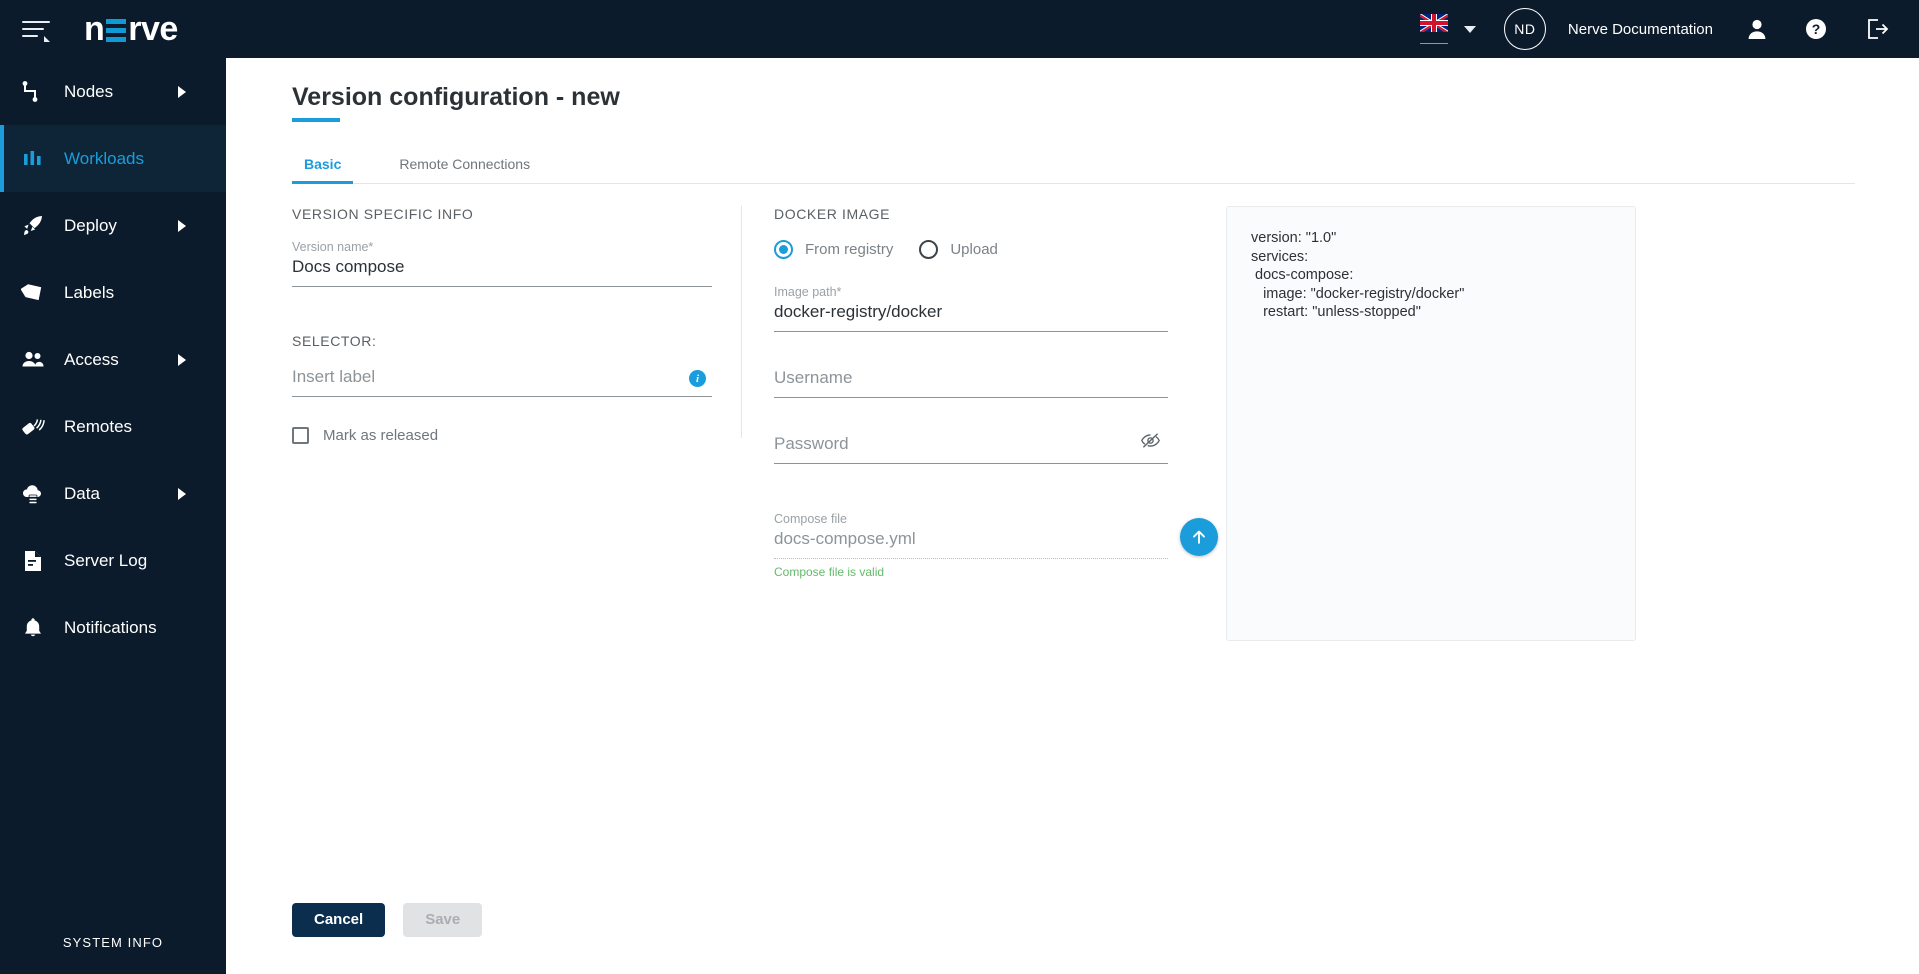 Image resolution: width=1919 pixels, height=974 pixels. I want to click on version-name-field: Version name* Docs compose, so click(502, 263).